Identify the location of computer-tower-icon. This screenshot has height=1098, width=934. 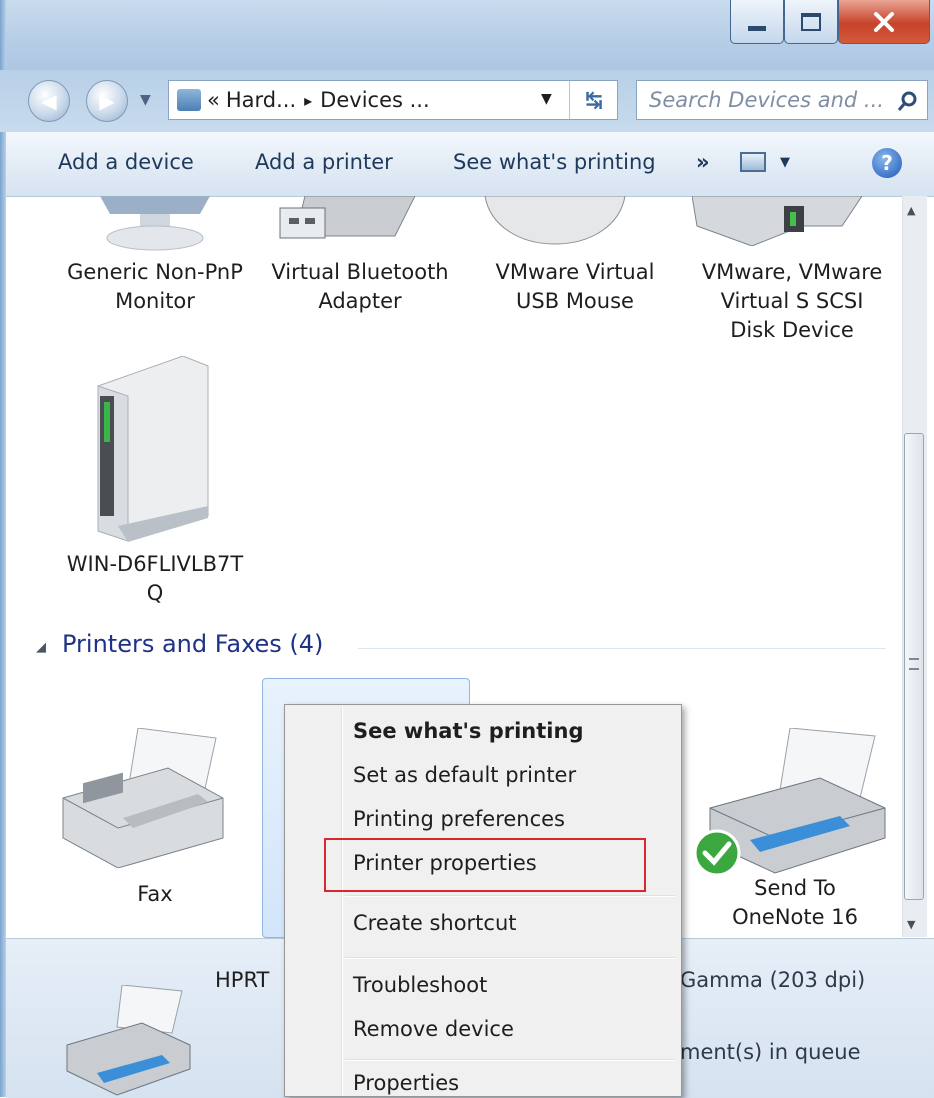
(153, 449).